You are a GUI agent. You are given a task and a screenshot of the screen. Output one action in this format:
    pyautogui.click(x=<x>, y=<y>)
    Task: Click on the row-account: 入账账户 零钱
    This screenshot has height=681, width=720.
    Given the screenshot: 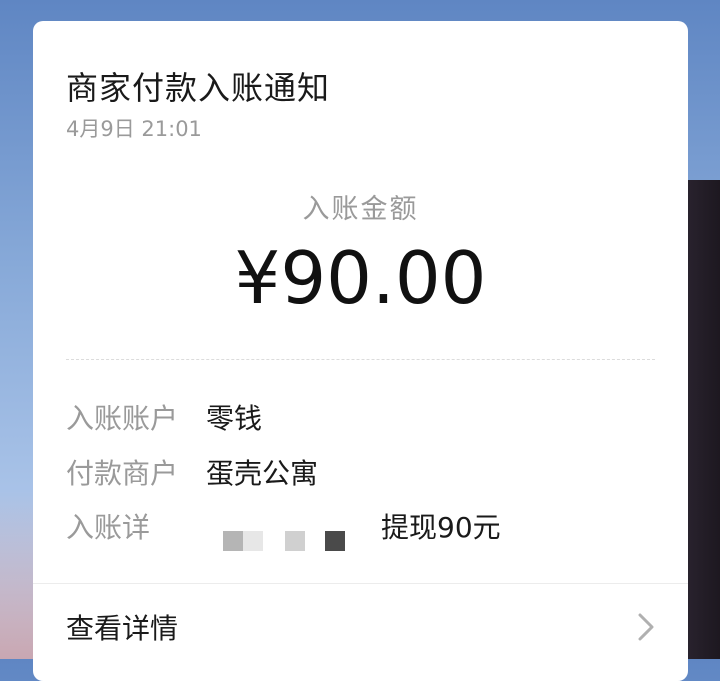 What is the action you would take?
    pyautogui.click(x=164, y=417)
    